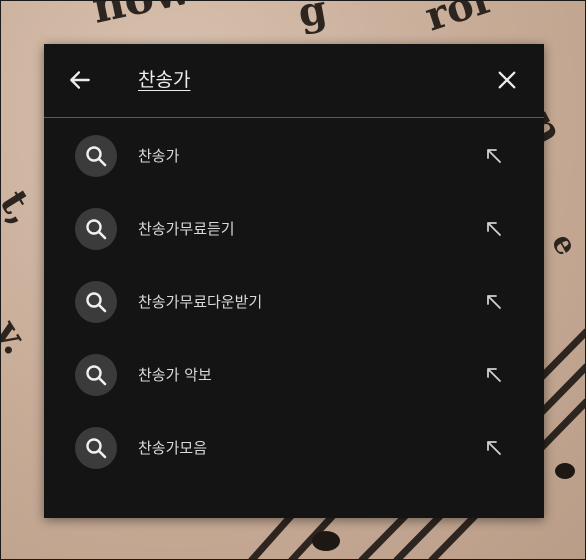 This screenshot has height=560, width=586. Describe the element at coordinates (164, 80) in the screenshot. I see `search-input: 찬송가` at that location.